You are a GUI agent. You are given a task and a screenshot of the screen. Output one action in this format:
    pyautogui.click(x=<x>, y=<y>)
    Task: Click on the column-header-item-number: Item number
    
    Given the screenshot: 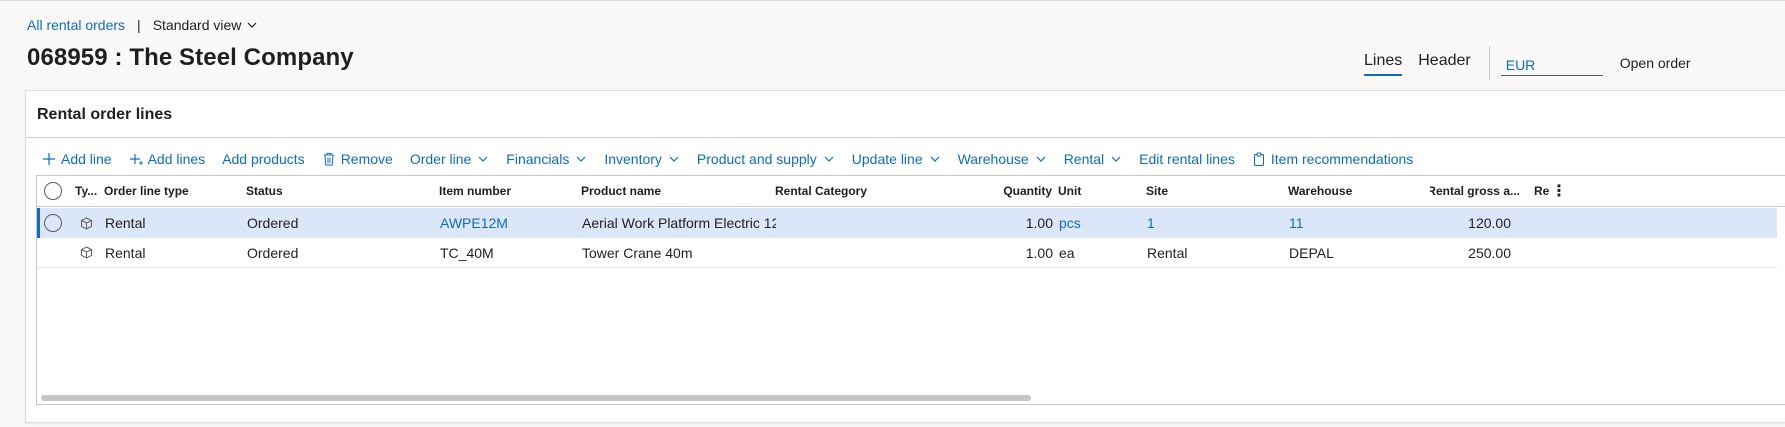 What is the action you would take?
    pyautogui.click(x=509, y=191)
    